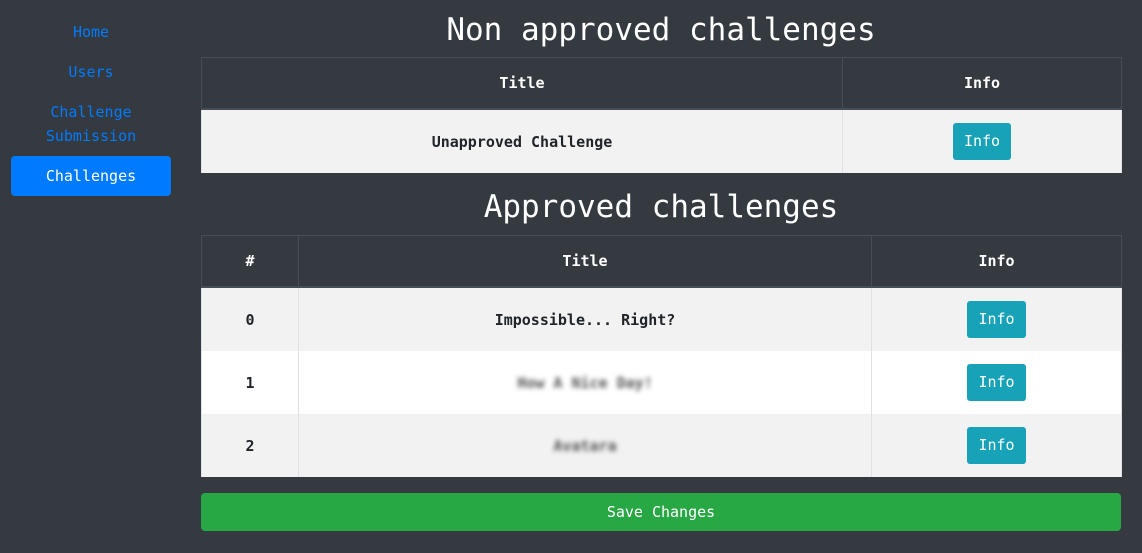 This screenshot has height=553, width=1142. I want to click on table-header-row: Title Info, so click(661, 83).